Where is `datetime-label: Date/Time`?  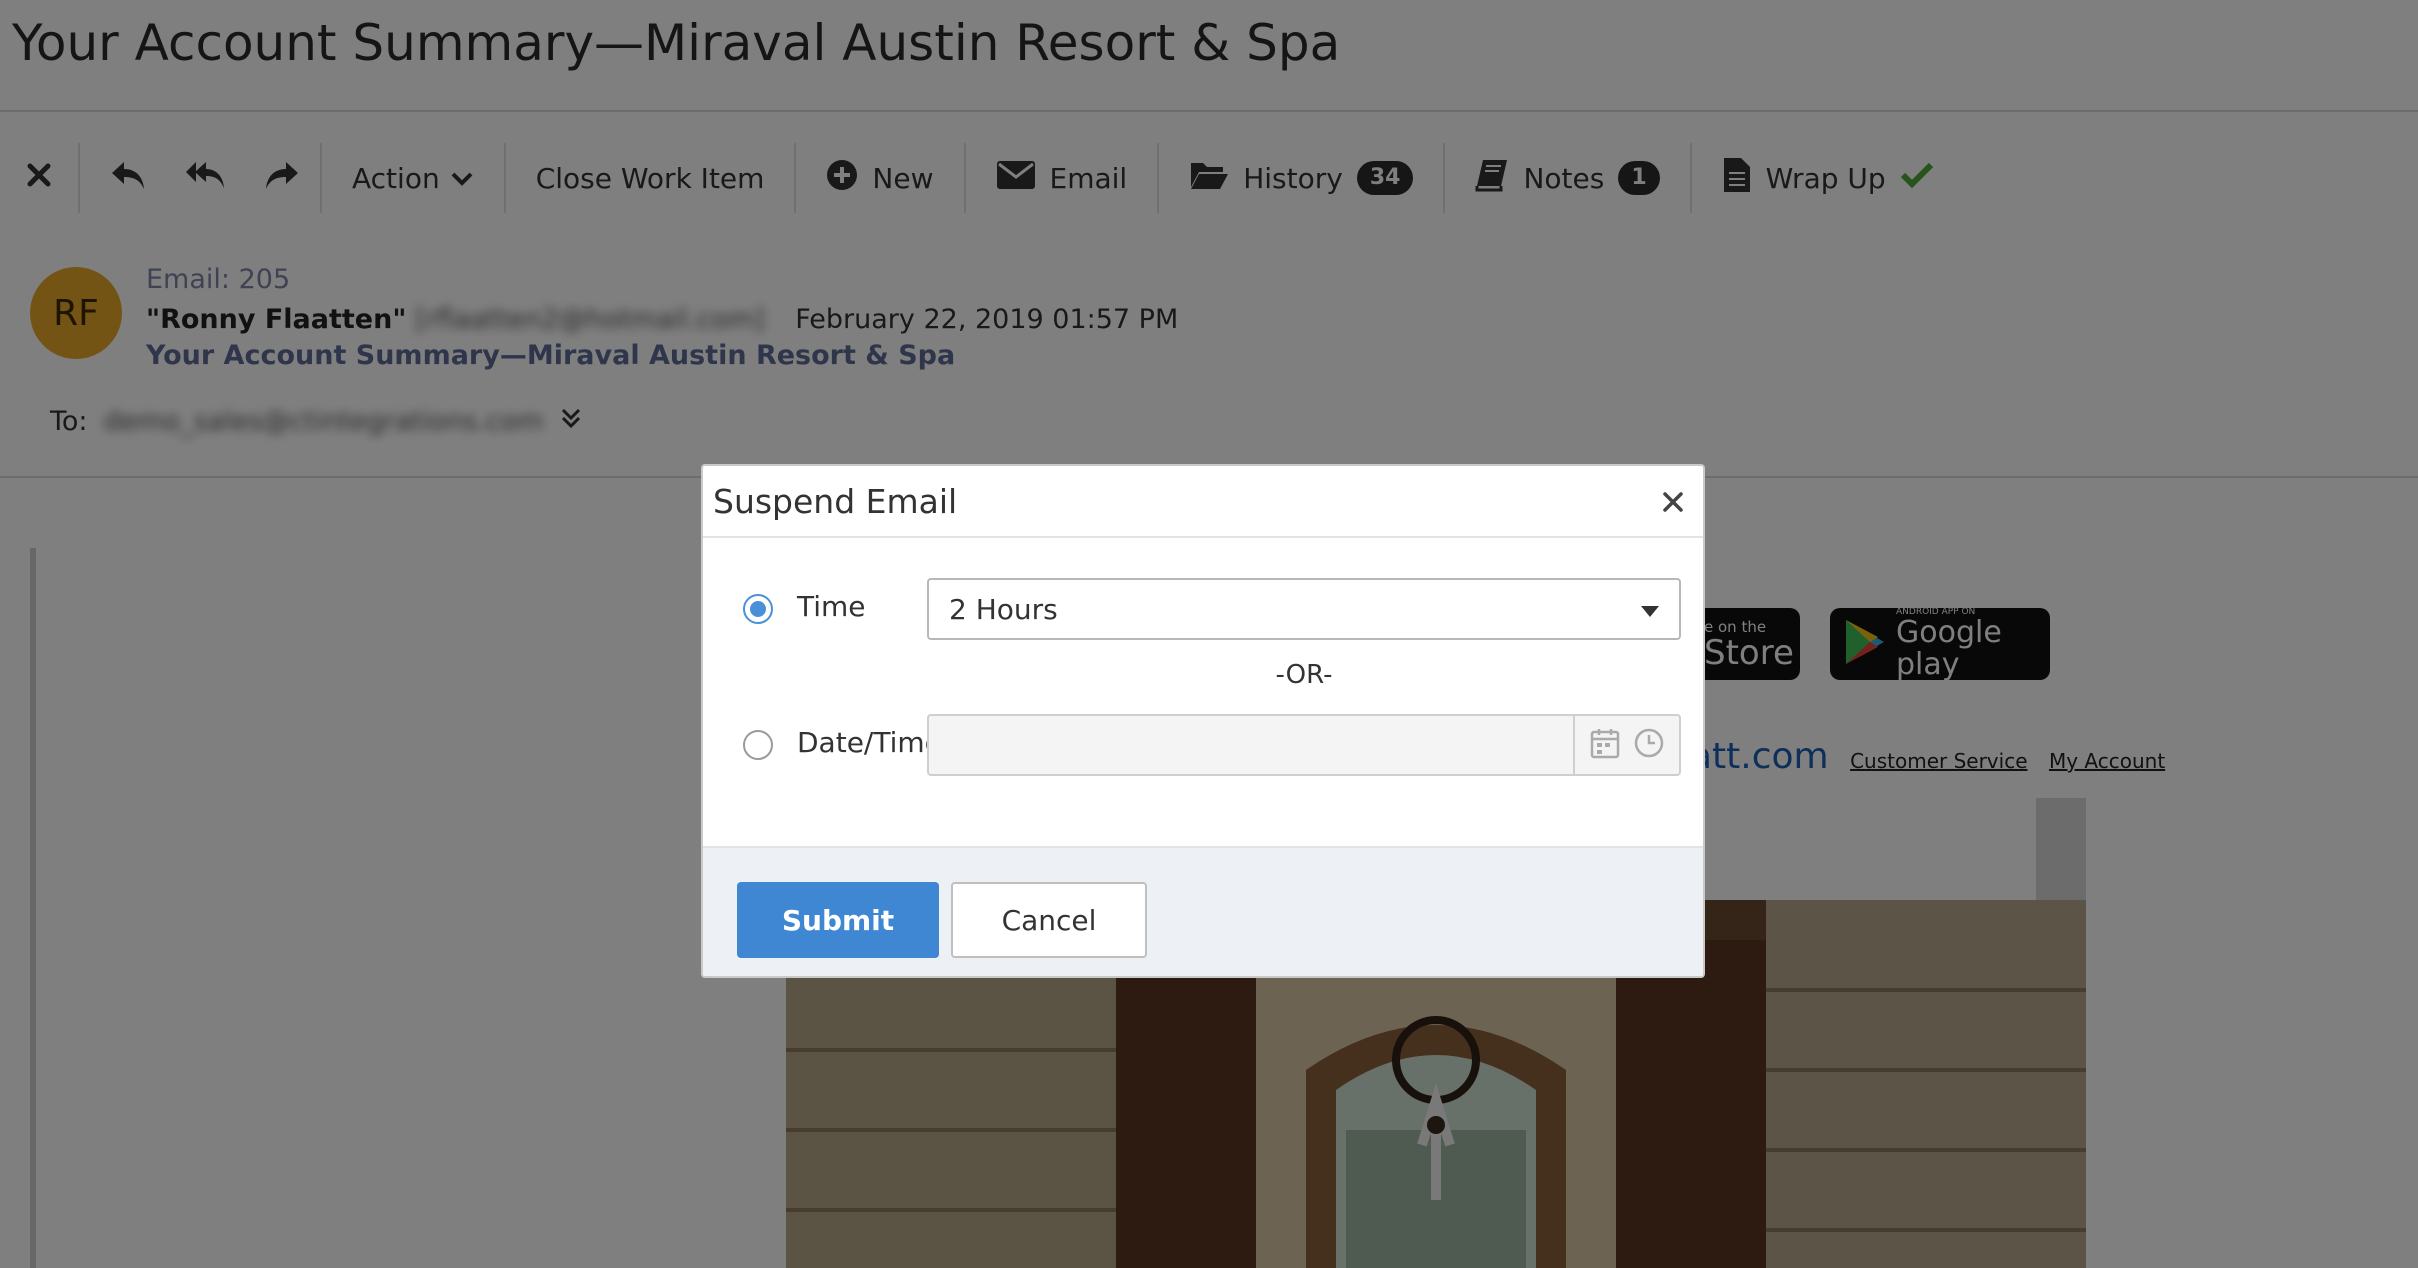 datetime-label: Date/Time is located at coordinates (869, 742).